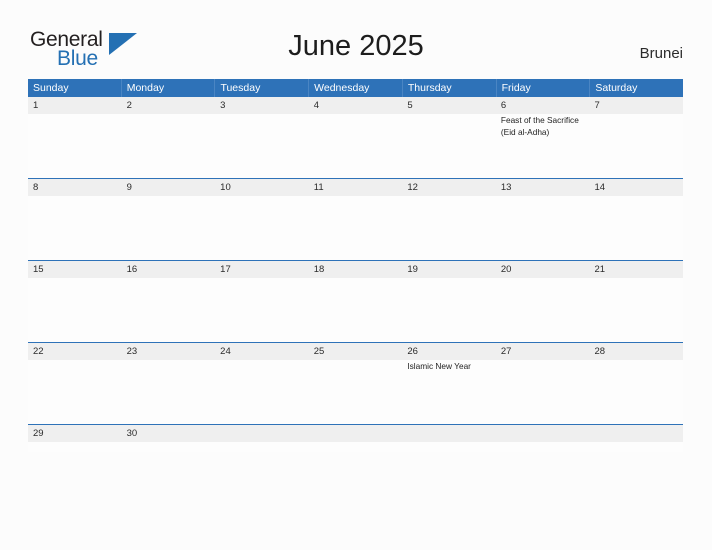 The width and height of the screenshot is (712, 550). Describe the element at coordinates (450, 88) in the screenshot. I see `dow-thursday: Thursday` at that location.